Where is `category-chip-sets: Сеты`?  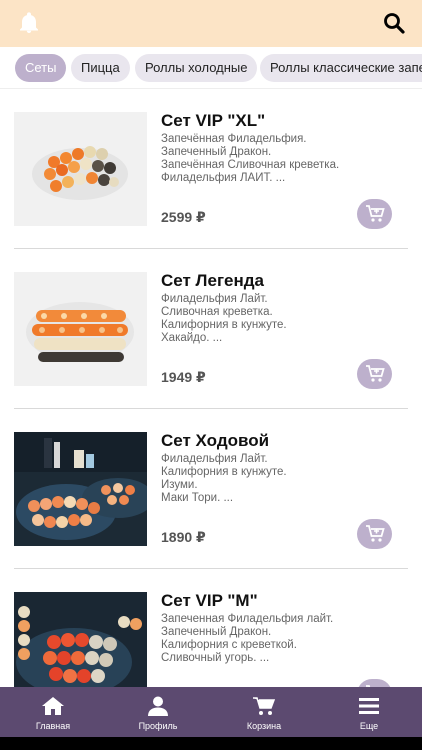 category-chip-sets: Сеты is located at coordinates (41, 68).